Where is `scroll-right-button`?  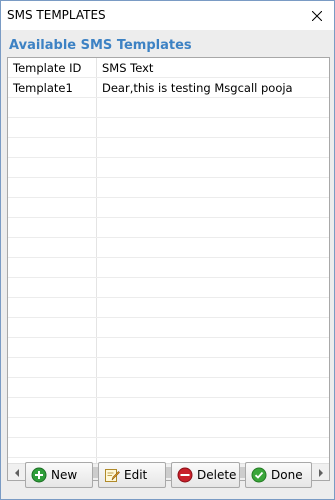 scroll-right-button is located at coordinates (320, 472).